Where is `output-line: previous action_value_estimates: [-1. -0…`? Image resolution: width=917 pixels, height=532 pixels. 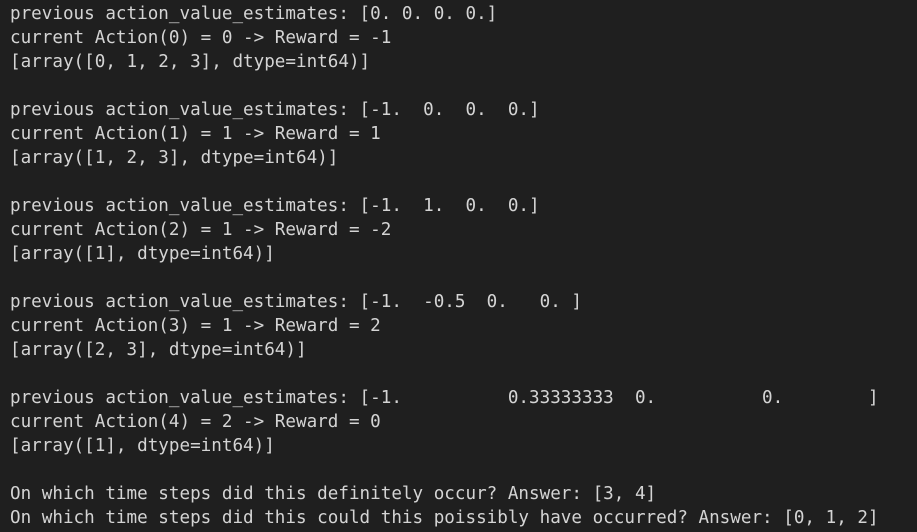 output-line: previous action_value_estimates: [-1. -0… is located at coordinates (296, 302).